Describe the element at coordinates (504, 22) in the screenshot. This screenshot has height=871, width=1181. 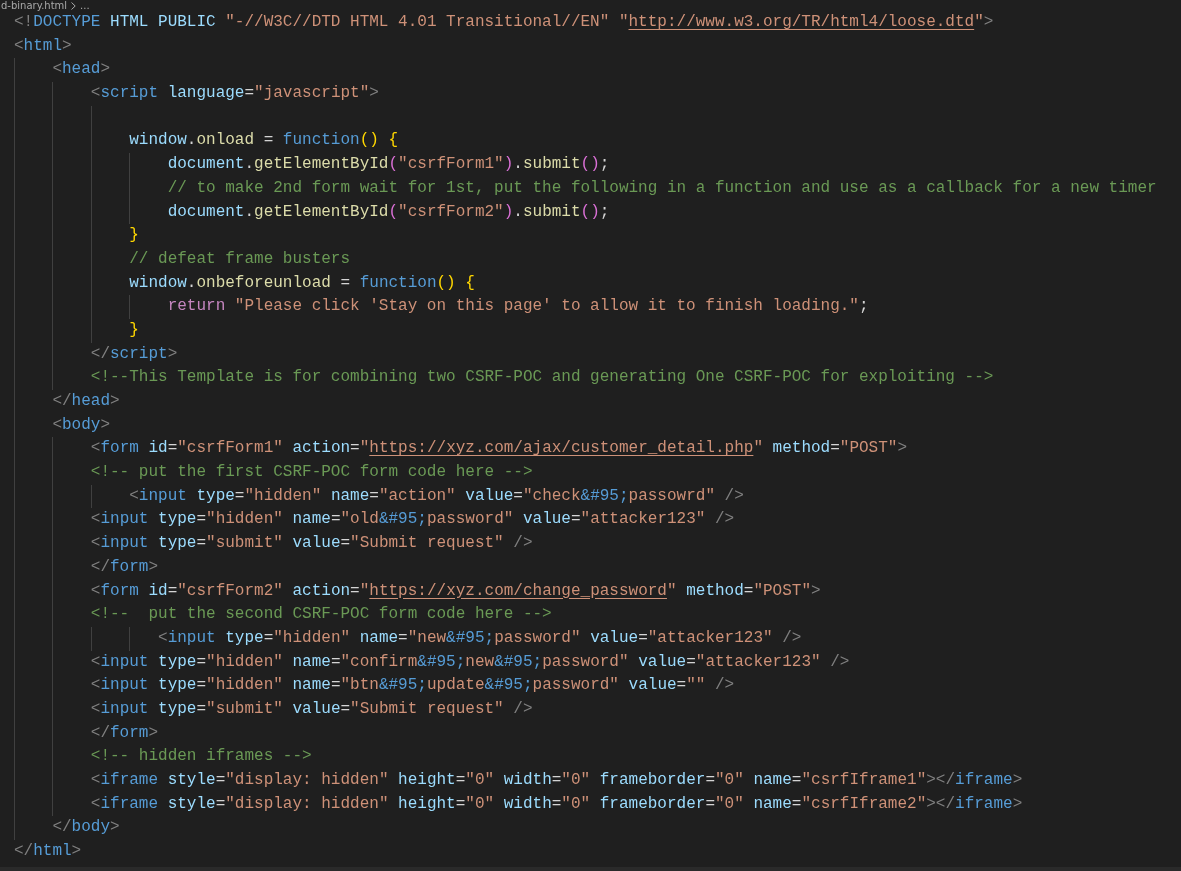
I see `code-line: <!DOCTYPE HTML PUBLIC "-//W3C//DTD HTML 4.01 Transitional//EN" "http://www.w3.org/TR/html4/loose.dtd">` at that location.